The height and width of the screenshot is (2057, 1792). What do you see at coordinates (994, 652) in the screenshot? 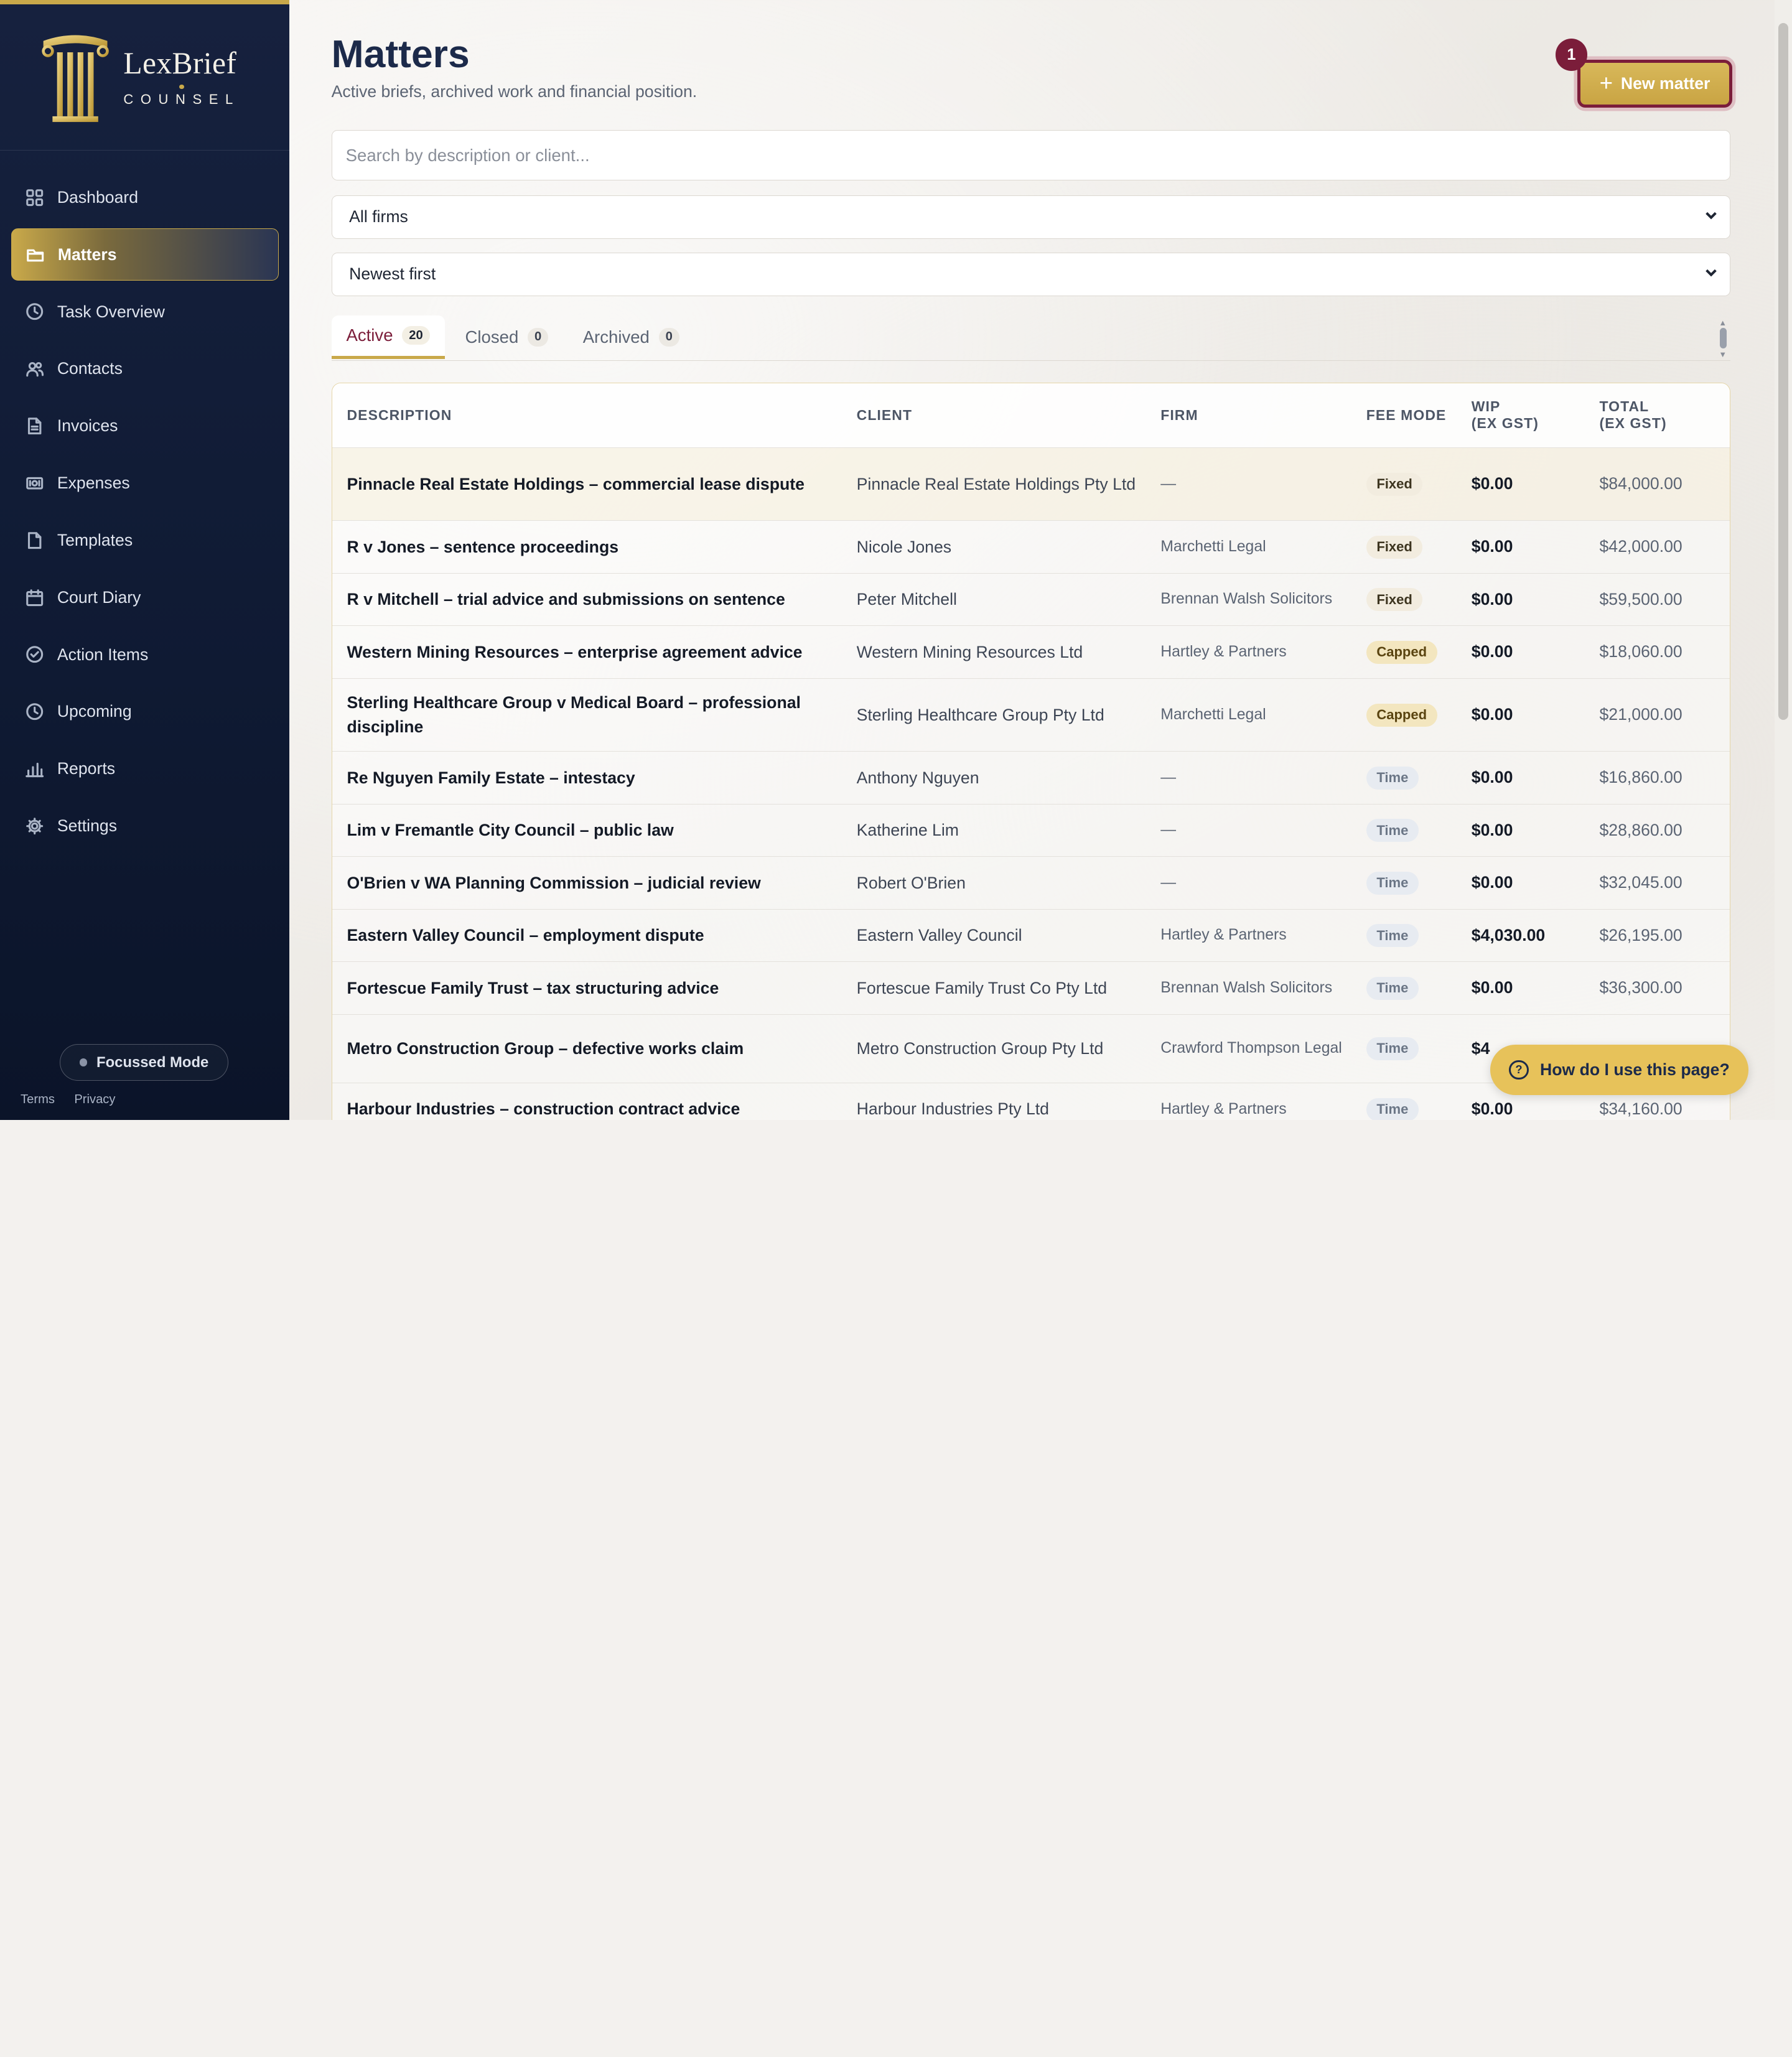
I see `matter-client: Western Mining Resources Ltd` at bounding box center [994, 652].